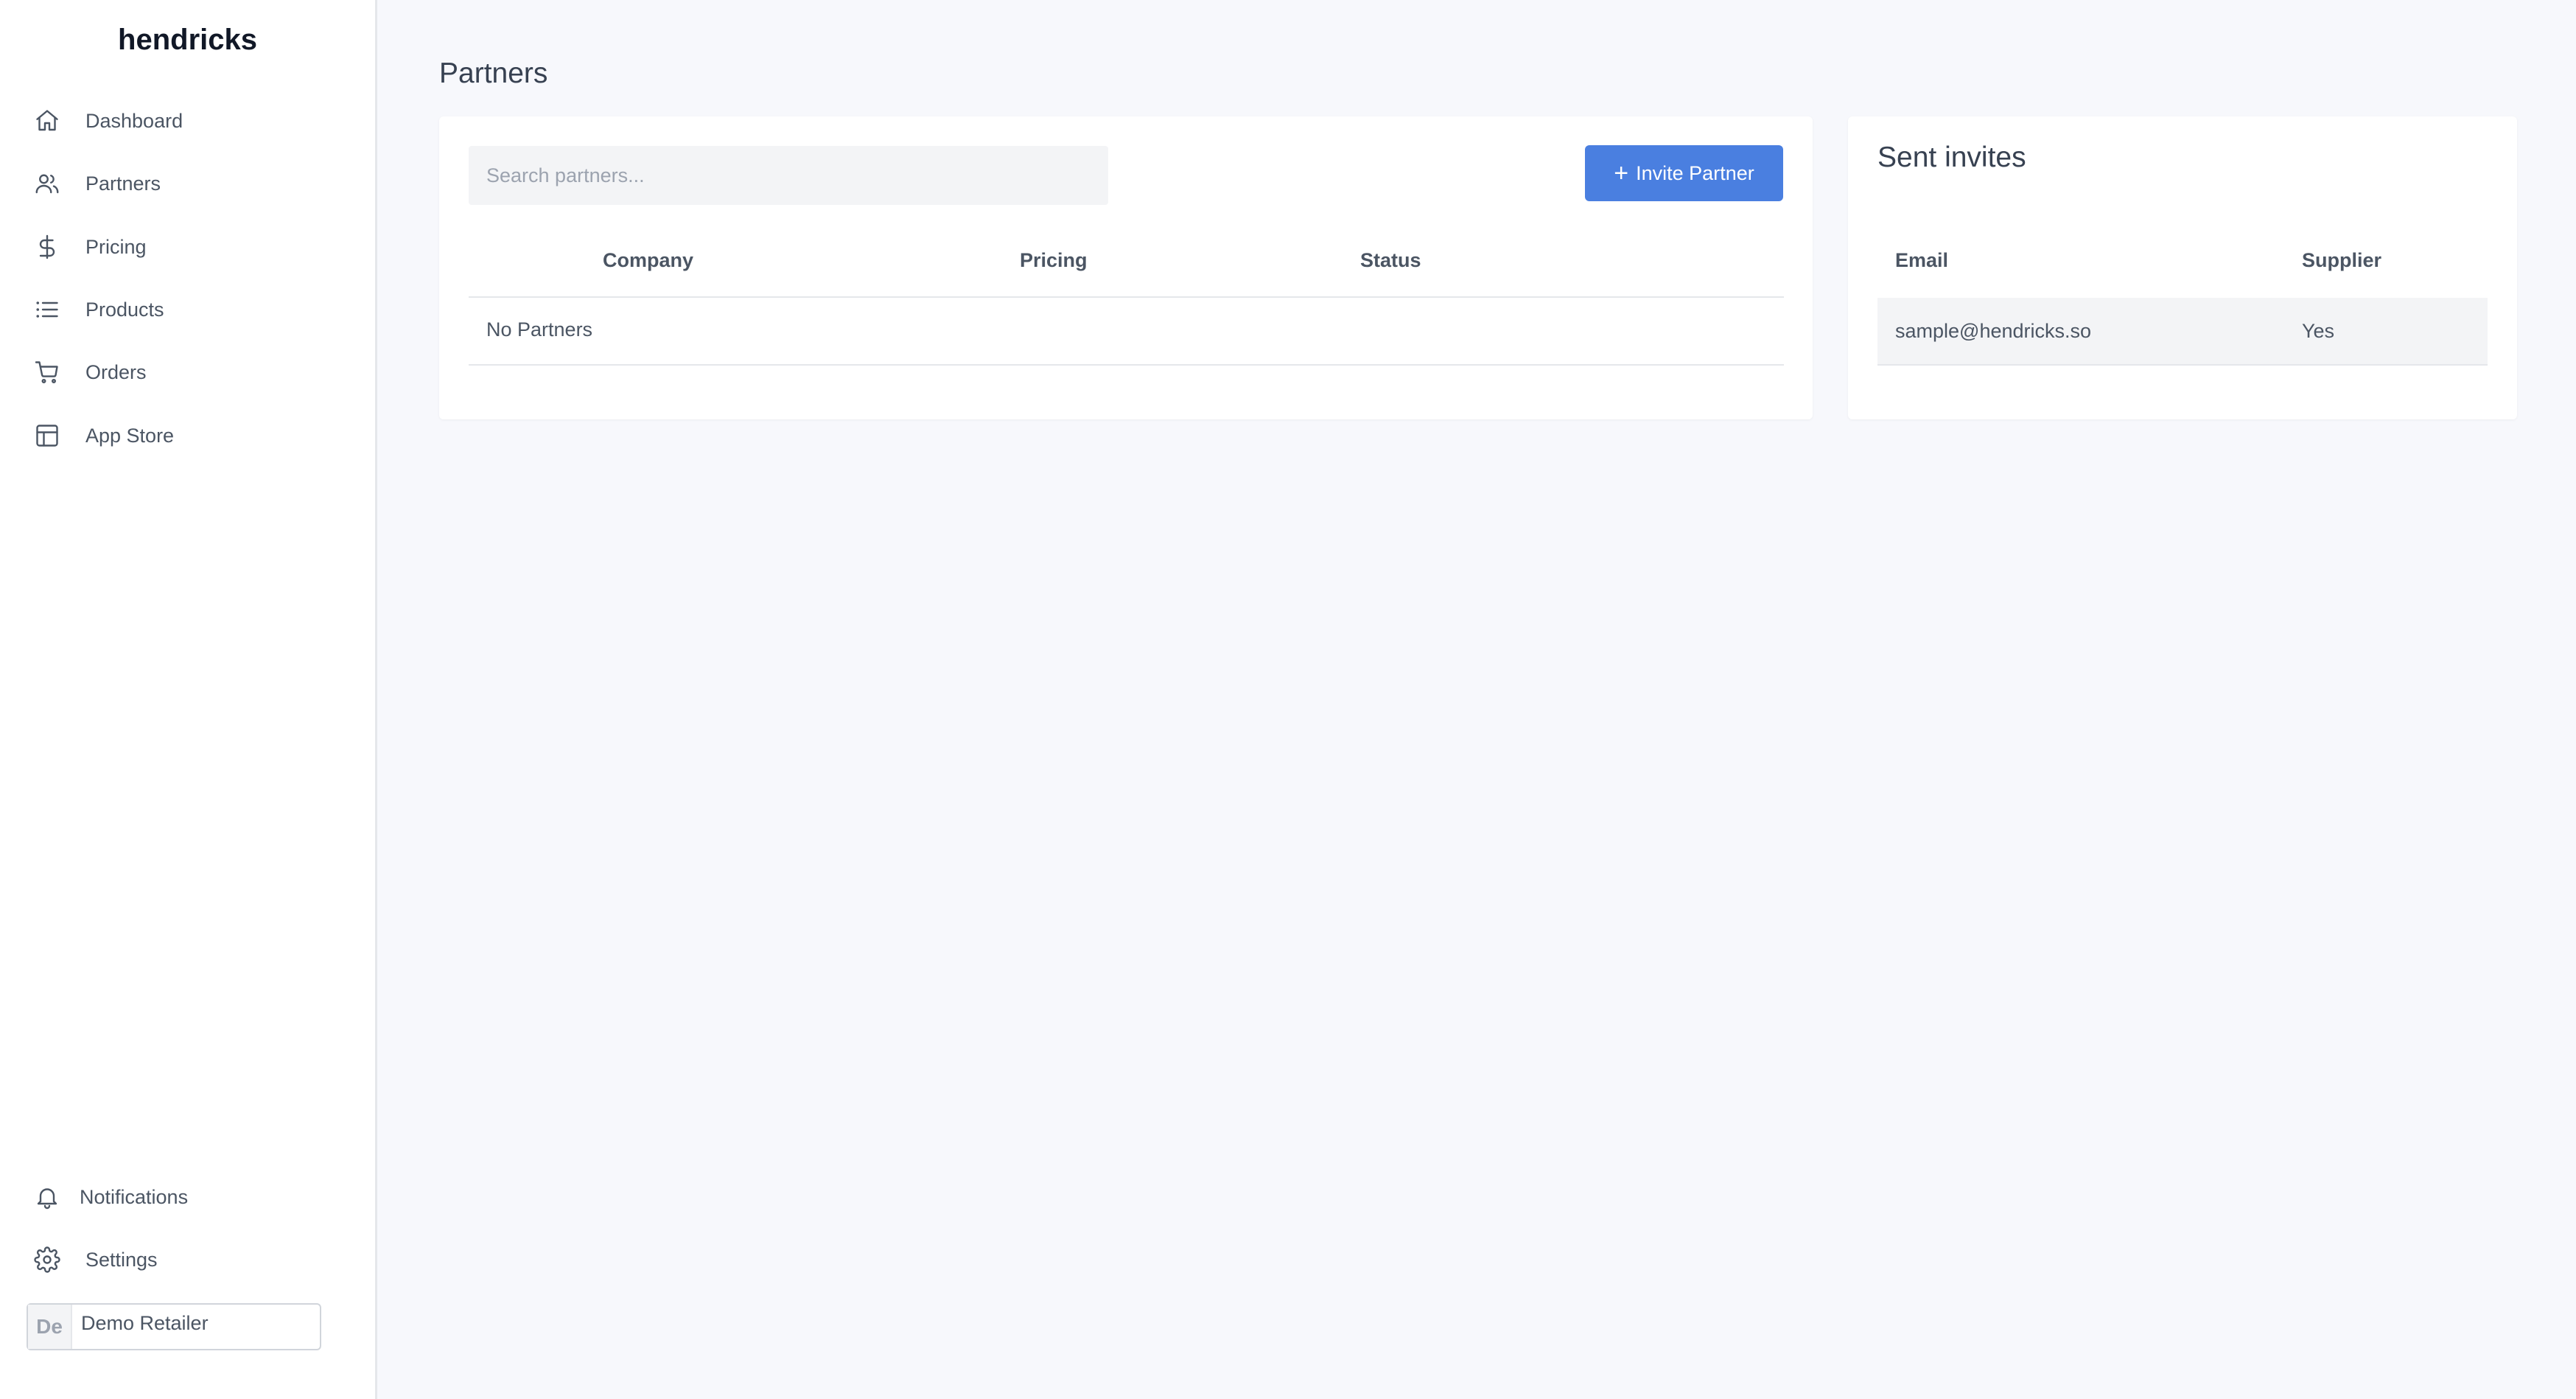 The width and height of the screenshot is (2576, 1399). I want to click on list-icon, so click(47, 309).